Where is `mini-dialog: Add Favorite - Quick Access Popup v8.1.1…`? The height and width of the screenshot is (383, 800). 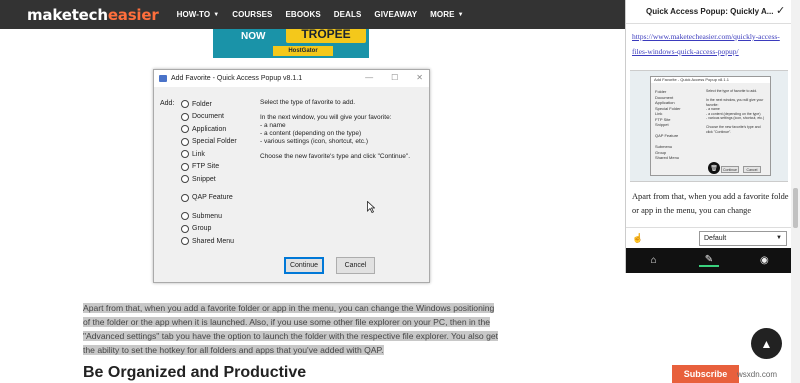
mini-dialog: Add Favorite - Quick Access Popup v8.1.1… is located at coordinates (710, 126).